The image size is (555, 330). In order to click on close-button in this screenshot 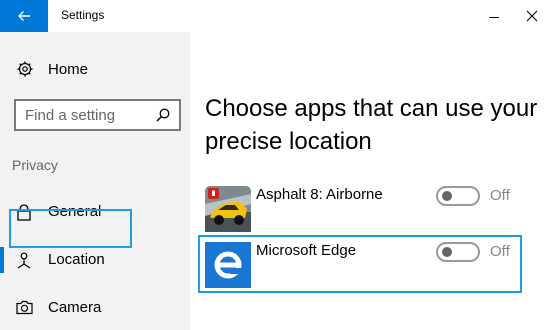, I will do `click(532, 16)`.